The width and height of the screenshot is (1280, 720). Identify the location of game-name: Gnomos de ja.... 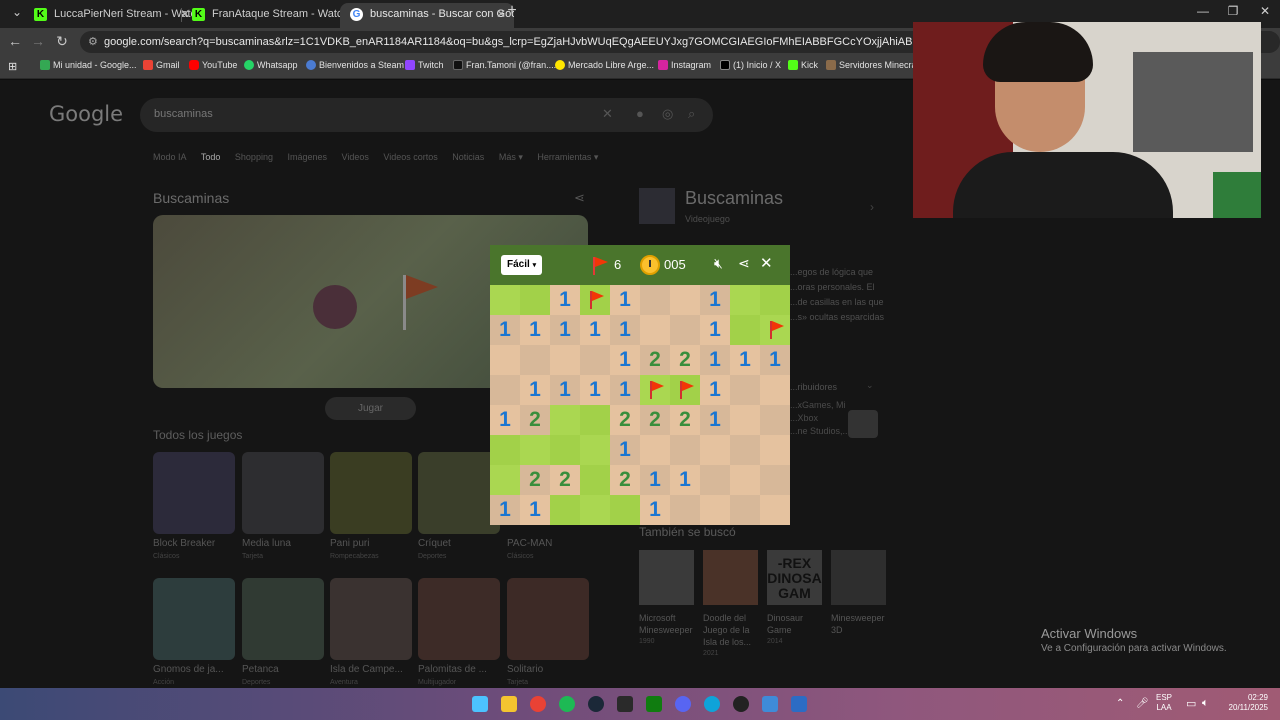
(188, 669).